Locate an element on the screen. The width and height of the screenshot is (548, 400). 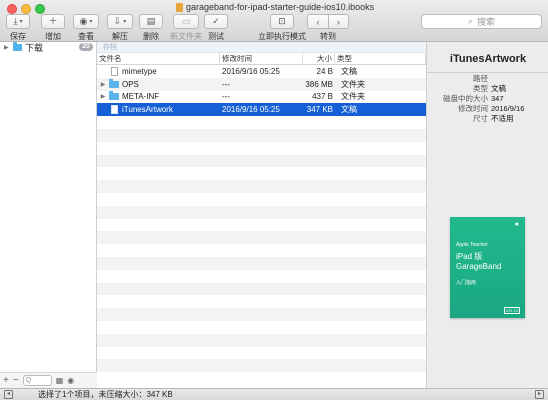
inspector-field: 类型 文稿 is located at coordinates (487, 89).